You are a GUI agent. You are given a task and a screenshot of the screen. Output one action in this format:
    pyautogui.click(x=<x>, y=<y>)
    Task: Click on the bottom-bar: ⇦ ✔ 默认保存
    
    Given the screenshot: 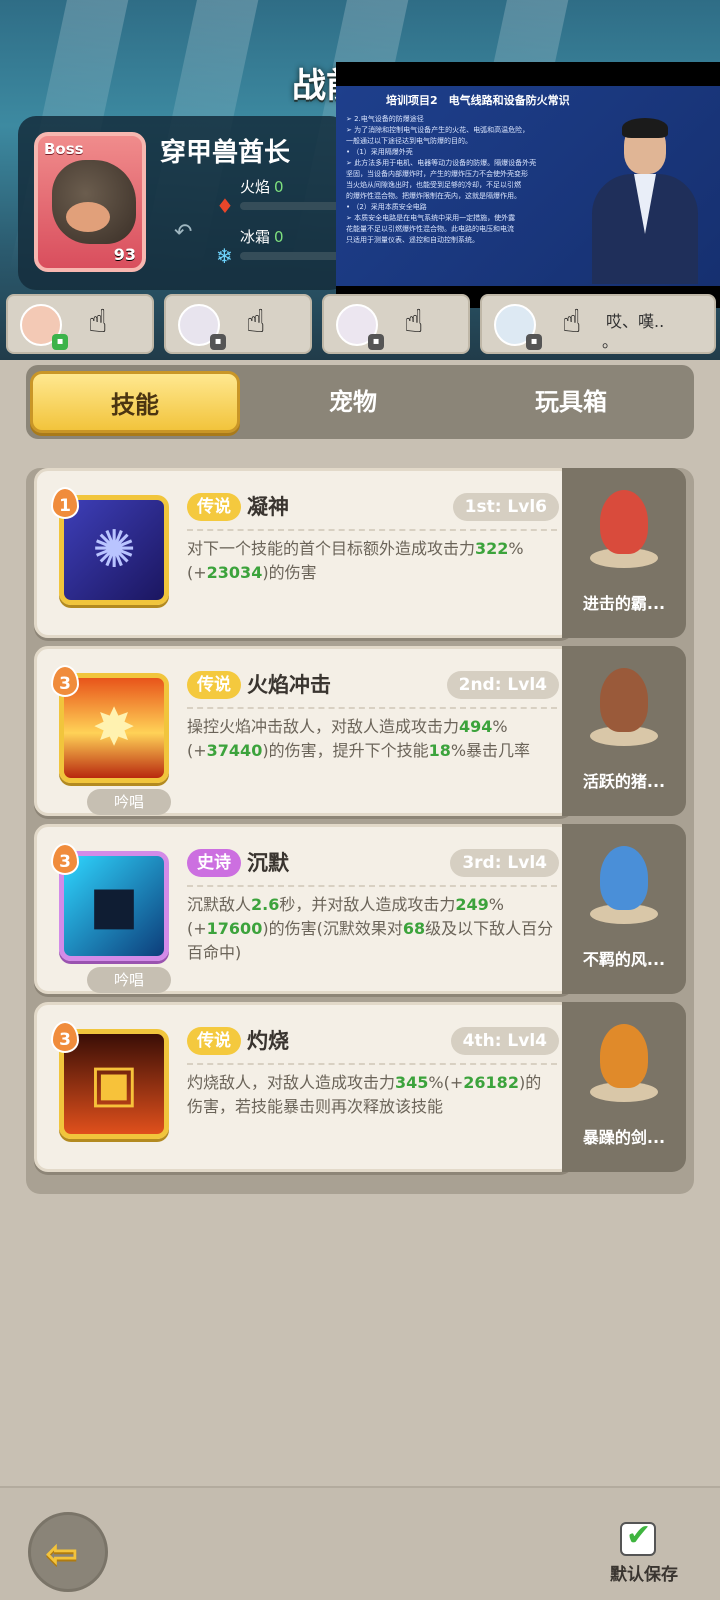 What is the action you would take?
    pyautogui.click(x=360, y=1543)
    